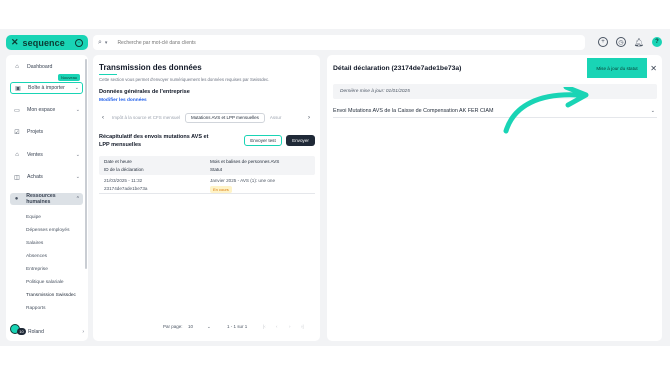 The image size is (670, 376). I want to click on people-icon: ●, so click(16, 199).